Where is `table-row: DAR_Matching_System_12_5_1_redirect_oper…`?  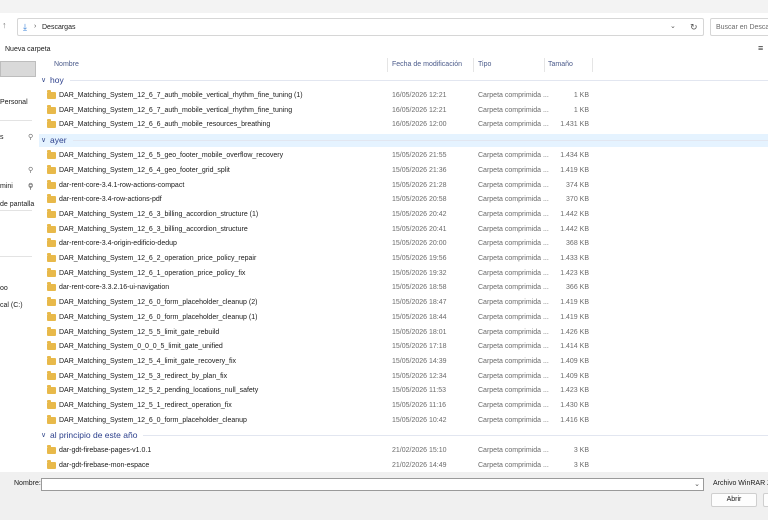
table-row: DAR_Matching_System_12_5_1_redirect_oper… is located at coordinates (403, 406).